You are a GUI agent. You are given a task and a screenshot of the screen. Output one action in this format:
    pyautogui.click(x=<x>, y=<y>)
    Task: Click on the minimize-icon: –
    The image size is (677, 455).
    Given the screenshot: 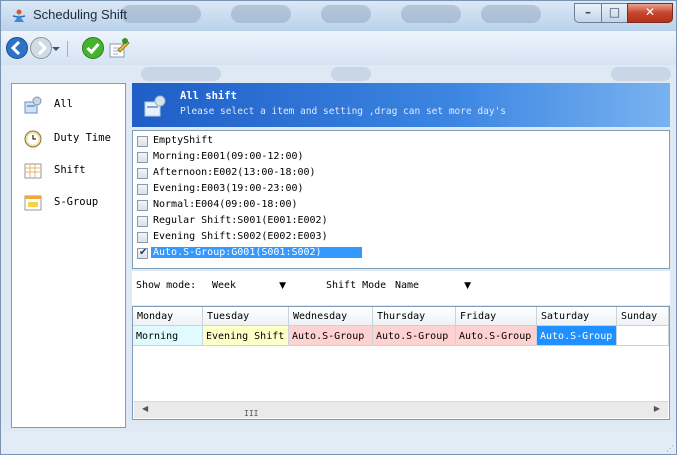 What is the action you would take?
    pyautogui.click(x=588, y=12)
    